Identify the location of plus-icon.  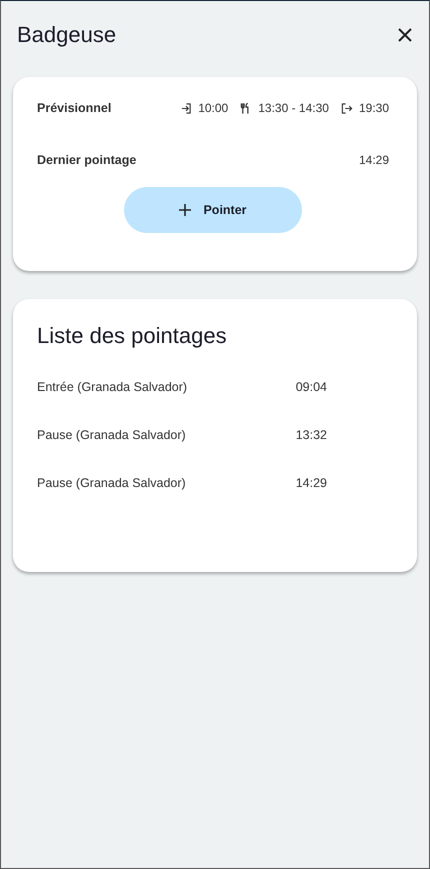
(185, 210).